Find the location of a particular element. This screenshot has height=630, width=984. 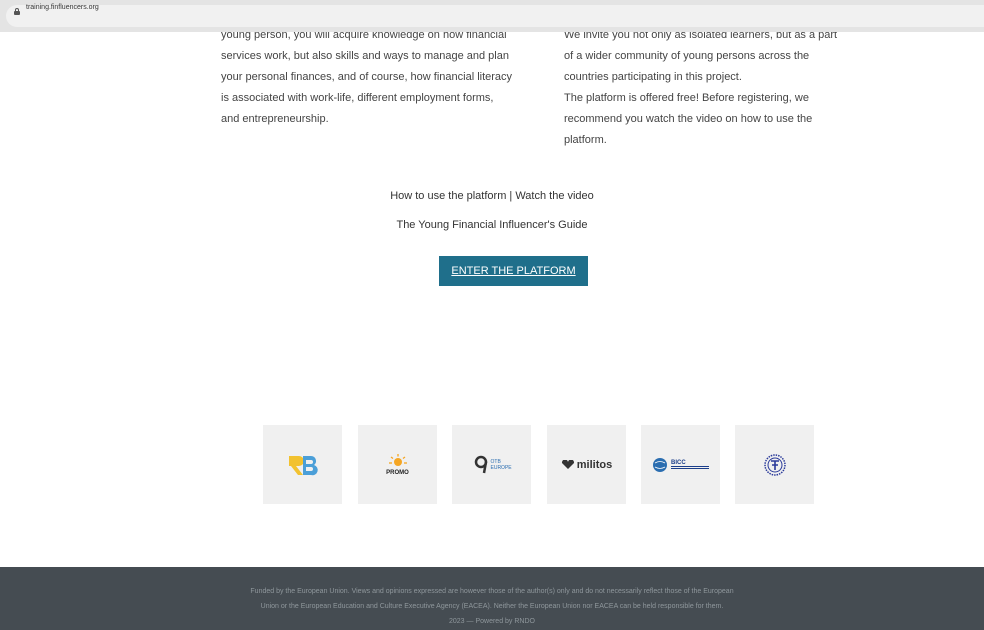

militos-heart-icon is located at coordinates (567, 464).